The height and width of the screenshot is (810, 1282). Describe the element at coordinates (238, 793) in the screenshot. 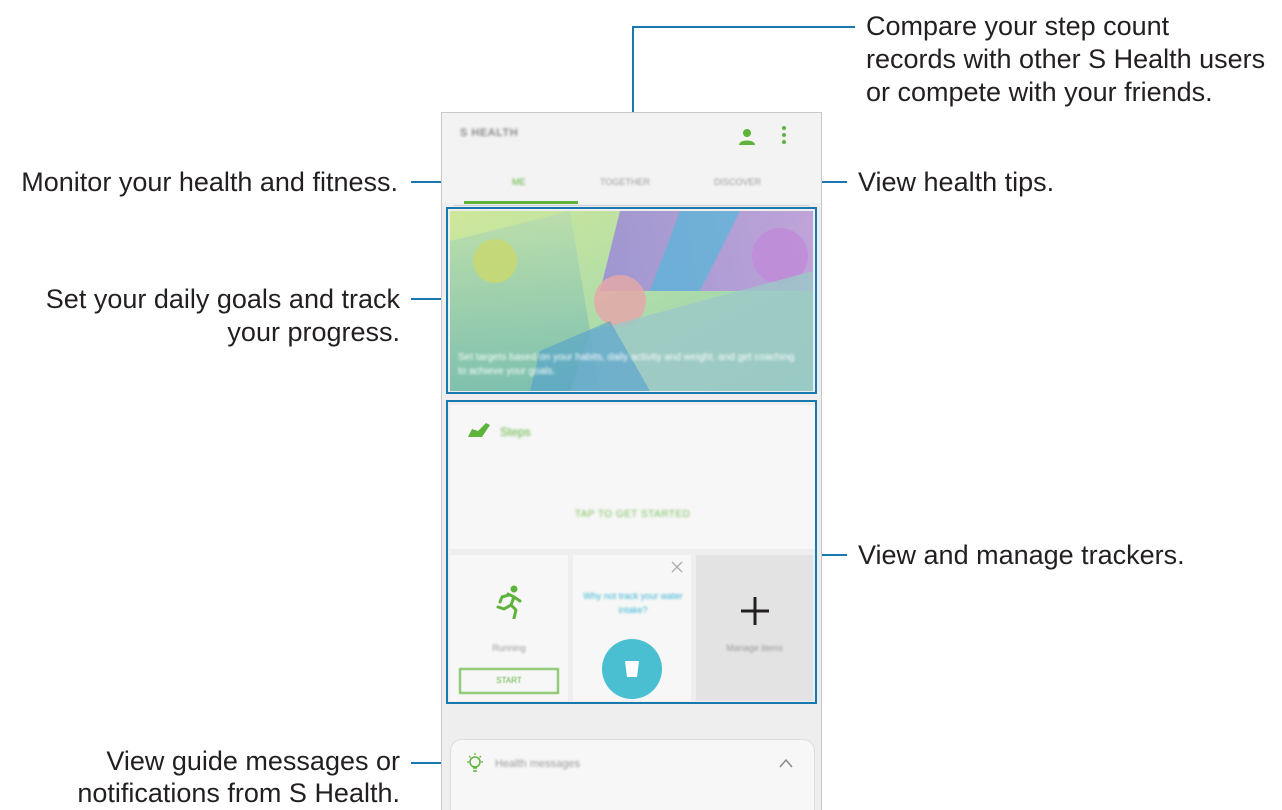

I see `callout-guide-line-2: notifications from S Health.` at that location.